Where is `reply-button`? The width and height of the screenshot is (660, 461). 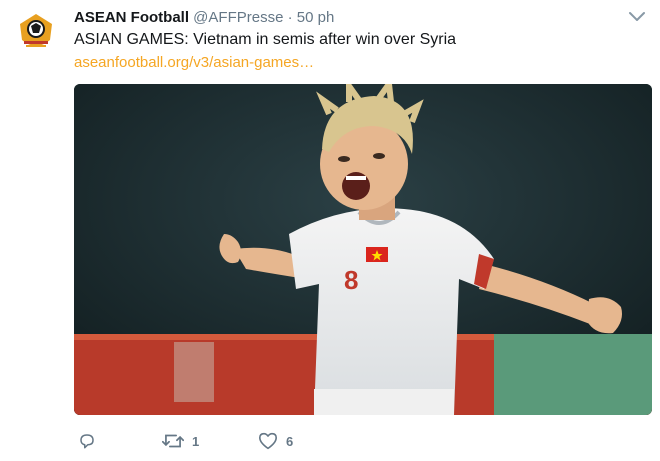 reply-button is located at coordinates (91, 441).